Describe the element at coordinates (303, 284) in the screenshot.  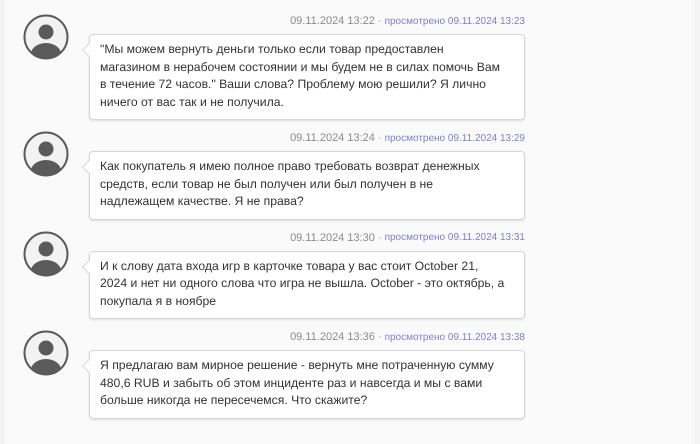
I see `message-text: И к слову дата входа игр в карточке товара у вас стоит October 21, 2024 и нет ни одного слова что игра не вышла. October - это октябрь, а покупала я в ноябре` at that location.